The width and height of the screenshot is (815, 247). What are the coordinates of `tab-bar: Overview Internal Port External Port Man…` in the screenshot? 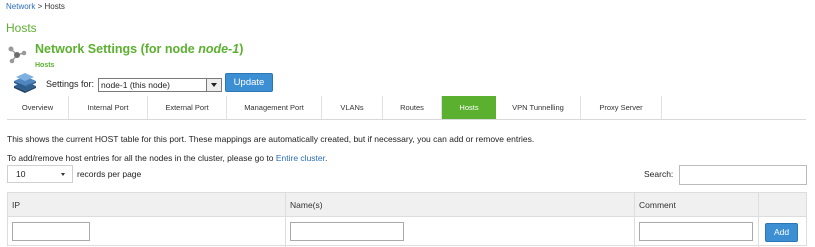 It's located at (406, 108).